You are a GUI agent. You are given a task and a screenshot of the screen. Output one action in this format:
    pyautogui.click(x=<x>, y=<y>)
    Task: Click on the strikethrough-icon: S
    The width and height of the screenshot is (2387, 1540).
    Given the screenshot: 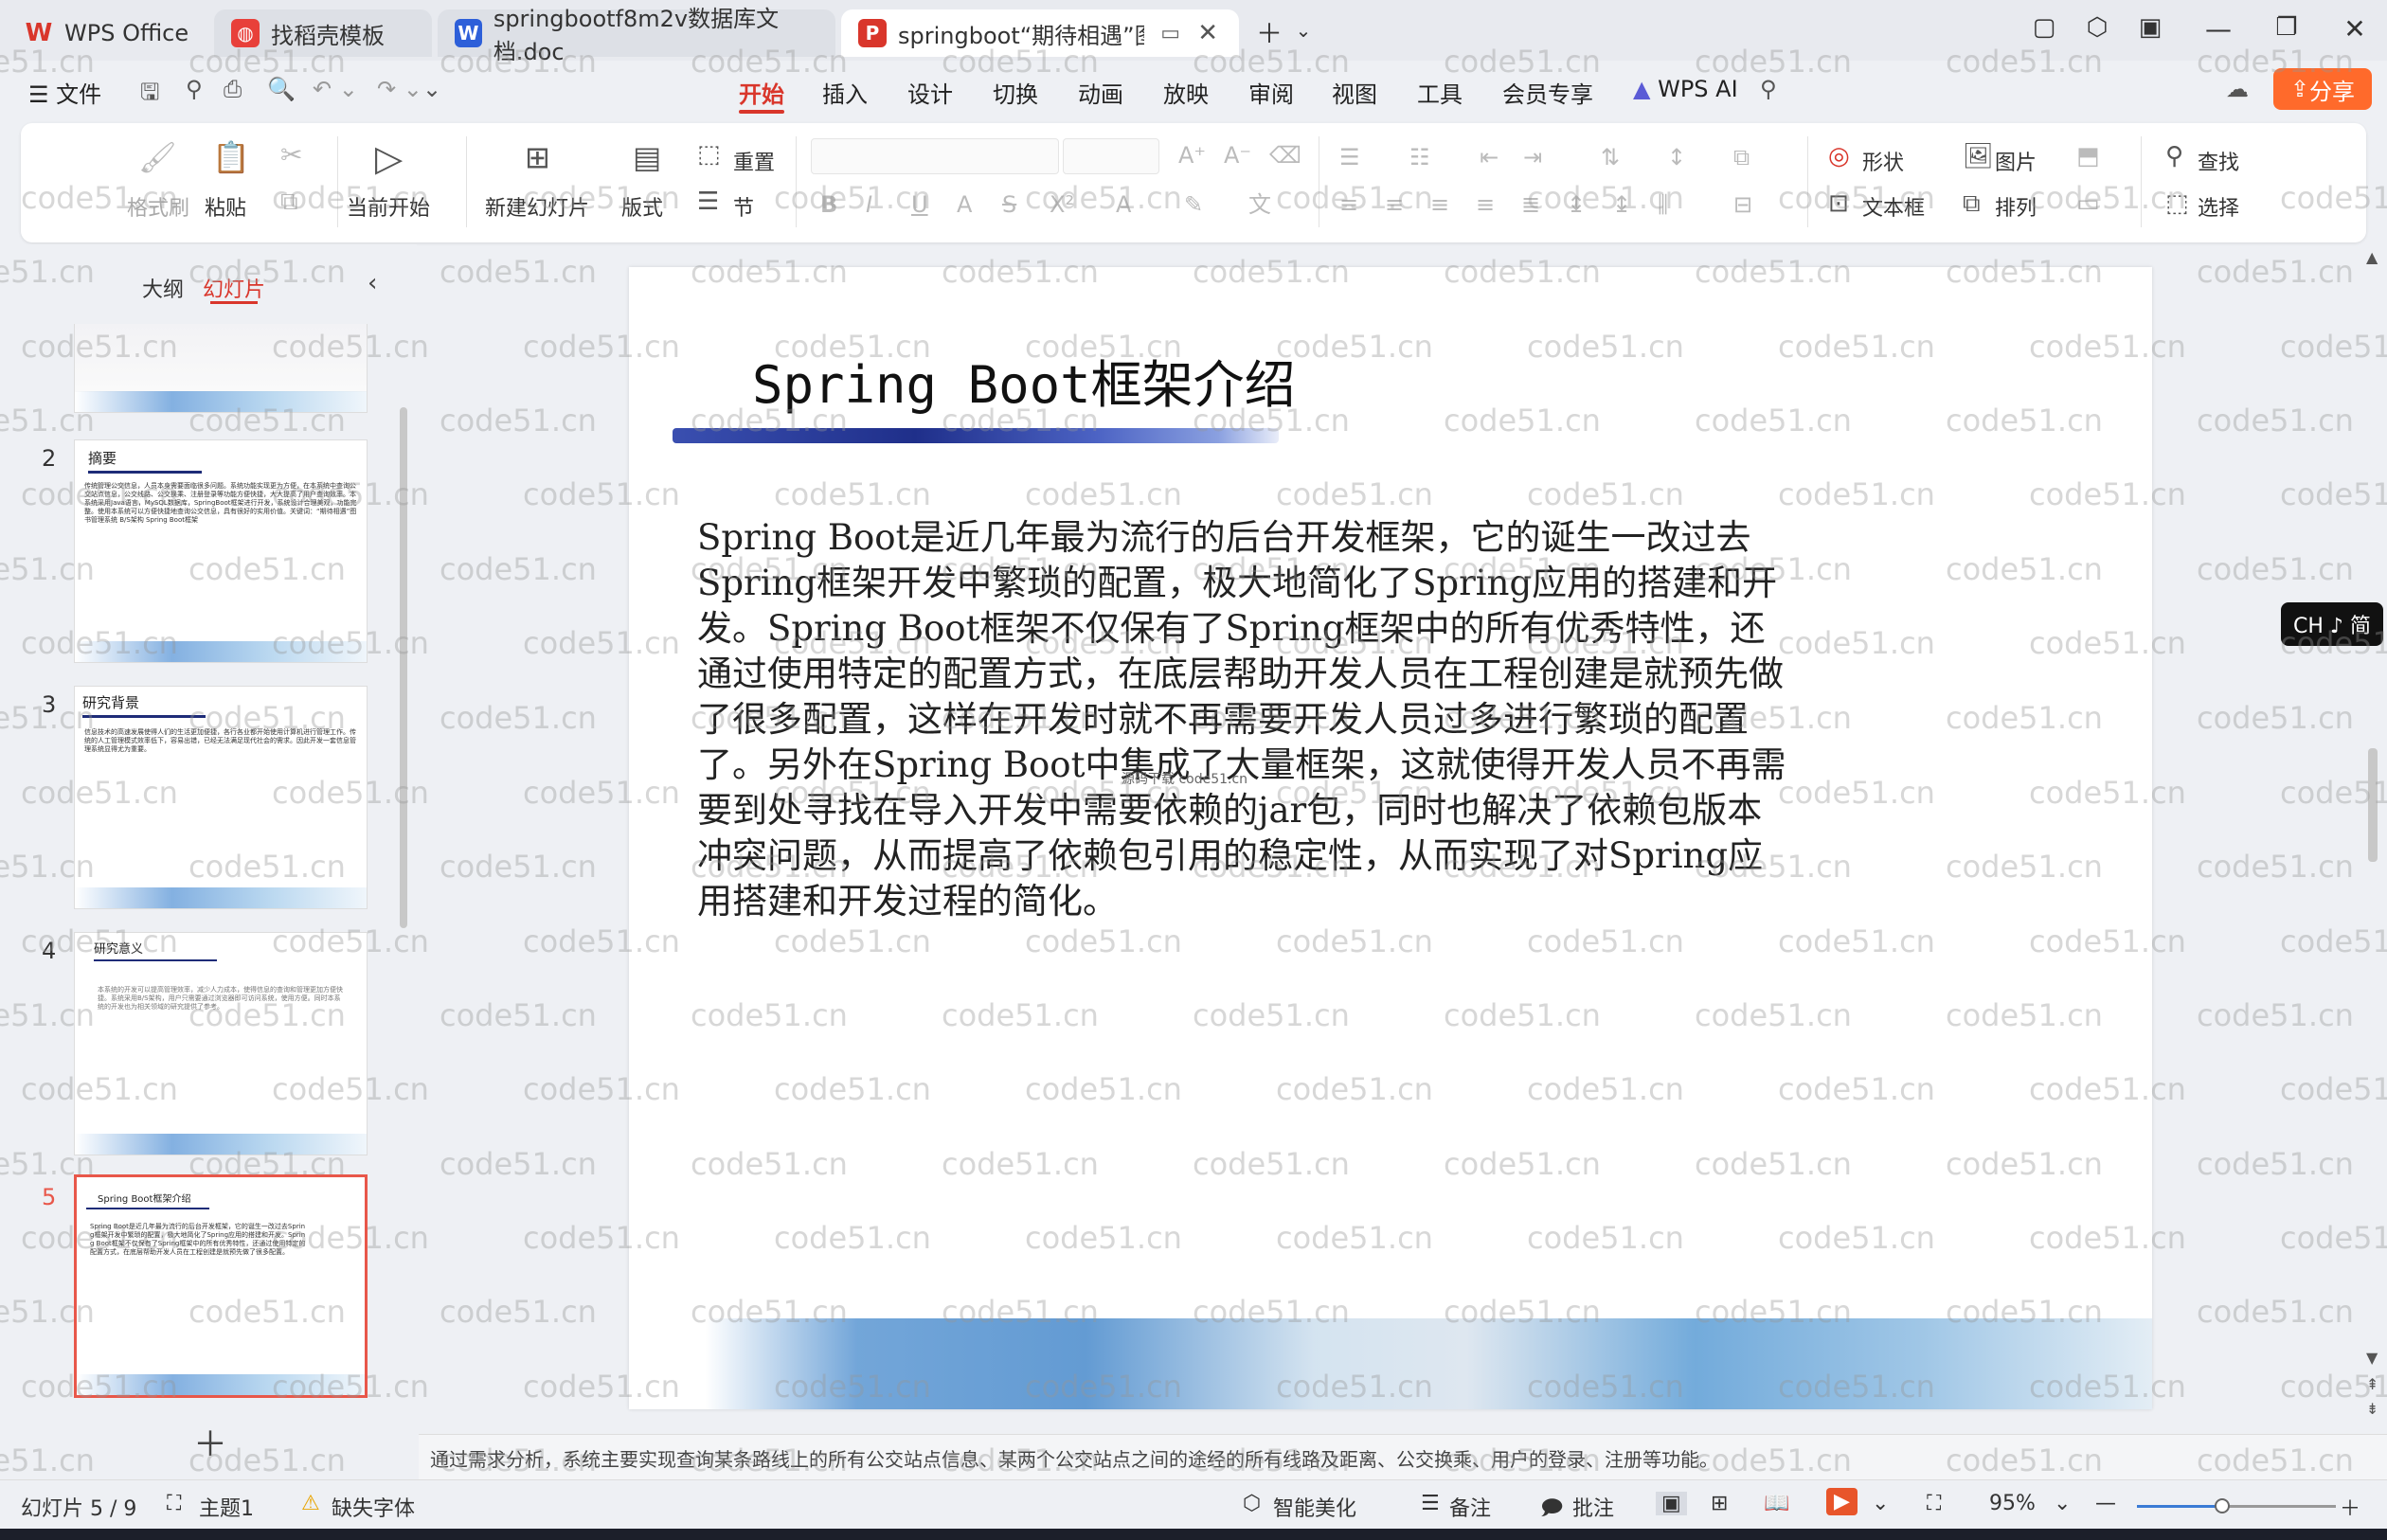 What is the action you would take?
    pyautogui.click(x=1009, y=204)
    